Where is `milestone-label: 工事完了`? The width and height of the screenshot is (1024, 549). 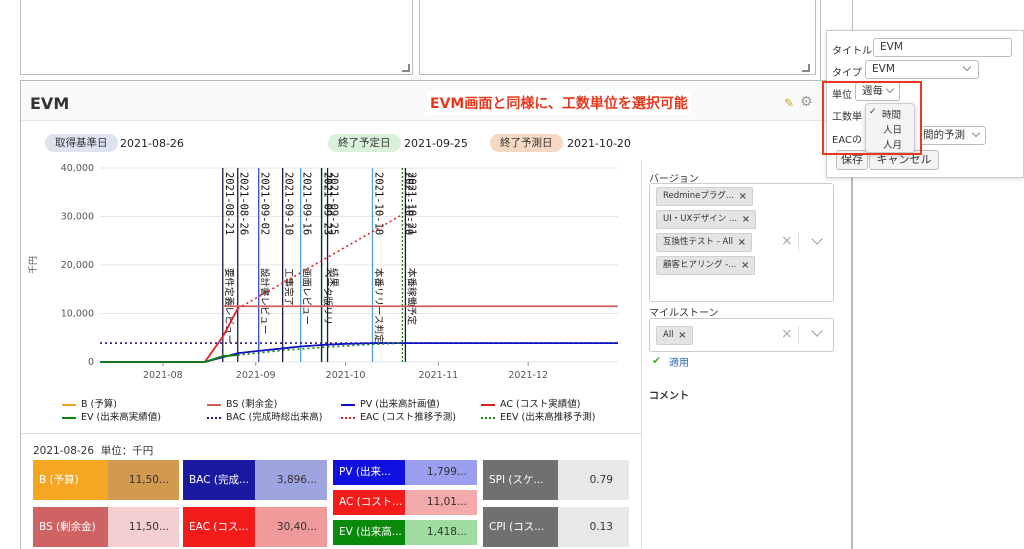
milestone-label: 工事完了 is located at coordinates (289, 287).